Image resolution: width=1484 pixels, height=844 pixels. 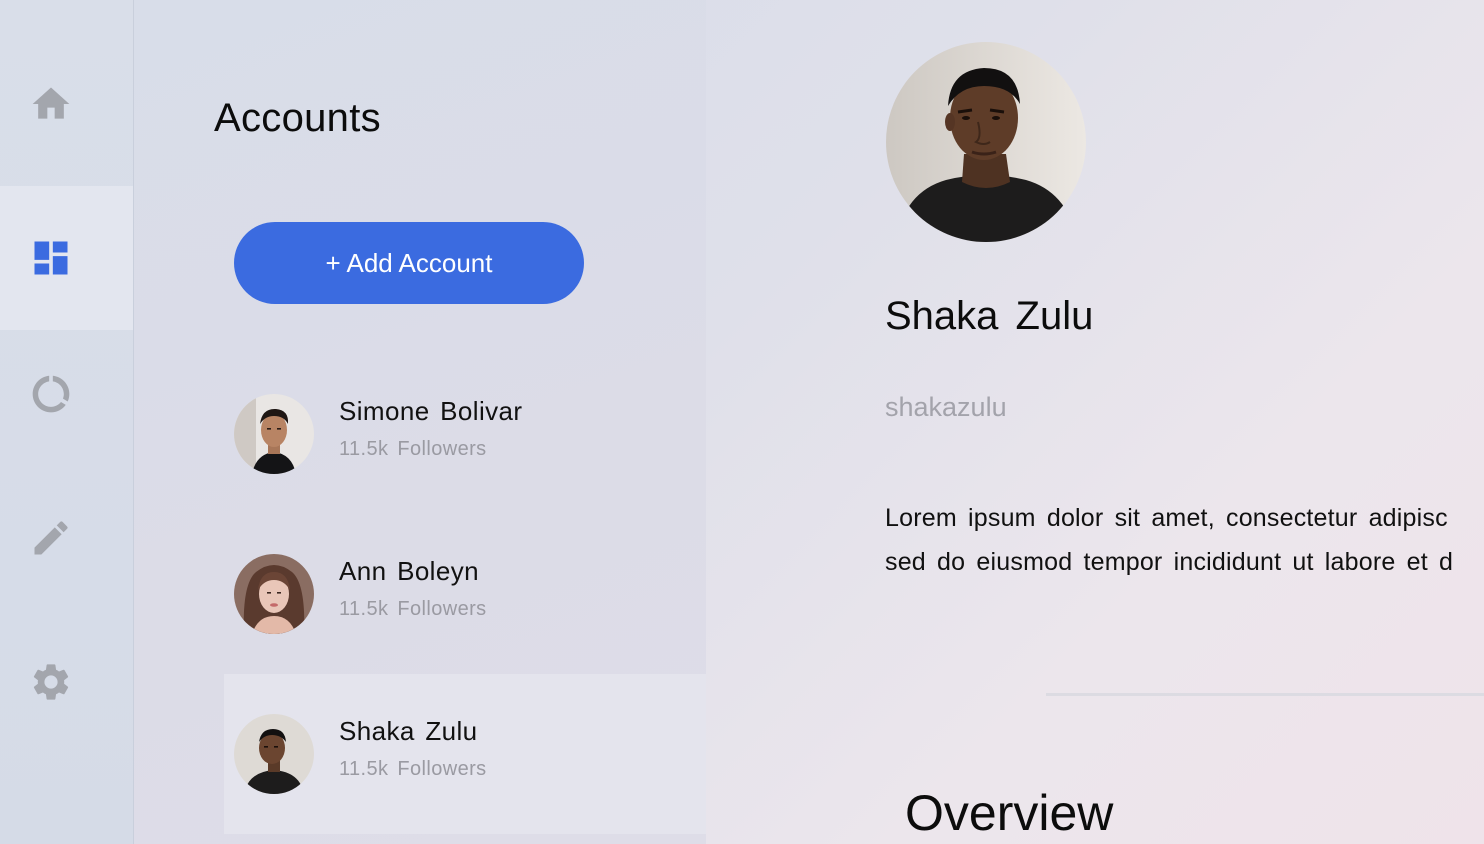 I want to click on settings-icon, so click(x=50, y=682).